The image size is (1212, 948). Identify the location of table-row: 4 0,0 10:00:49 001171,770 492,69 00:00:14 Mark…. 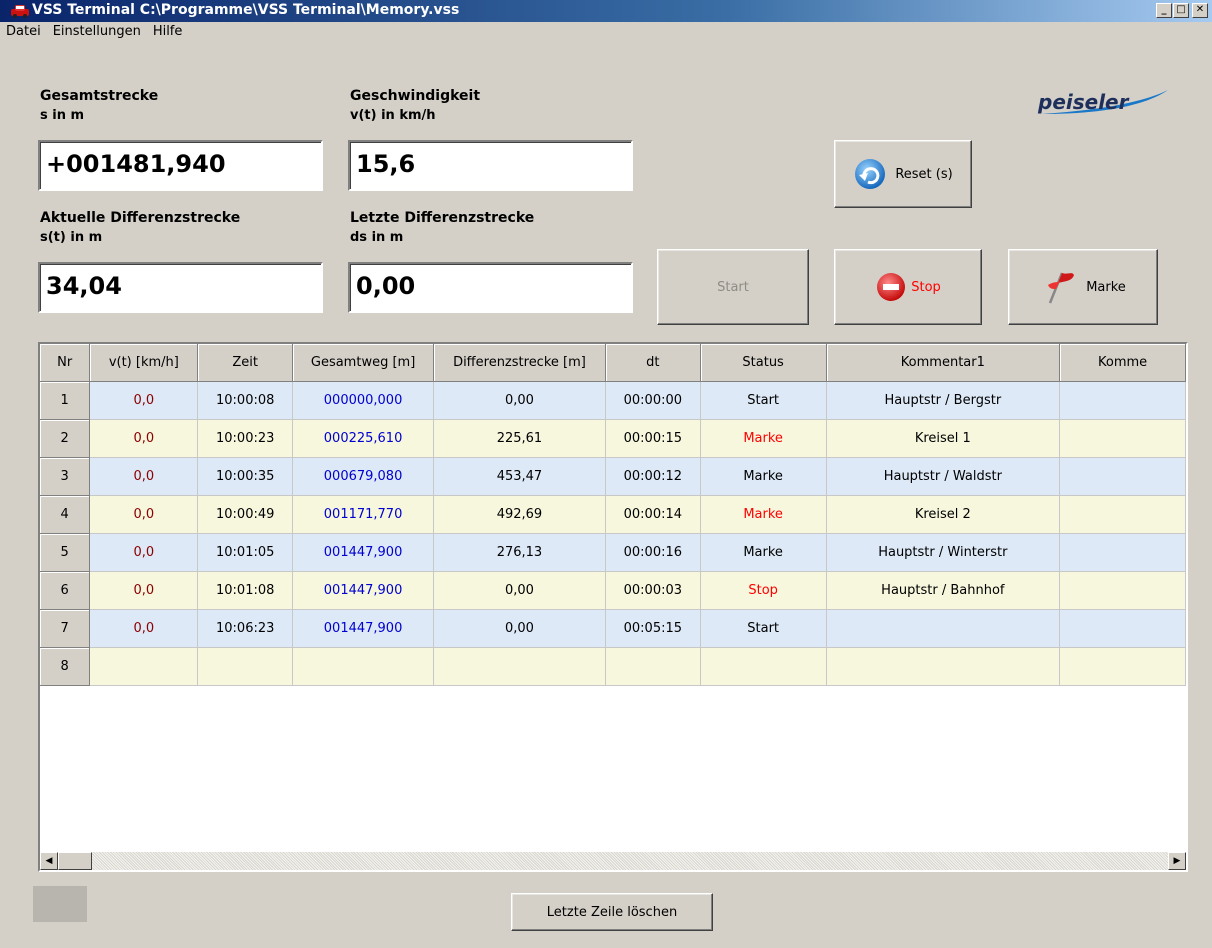
(613, 514).